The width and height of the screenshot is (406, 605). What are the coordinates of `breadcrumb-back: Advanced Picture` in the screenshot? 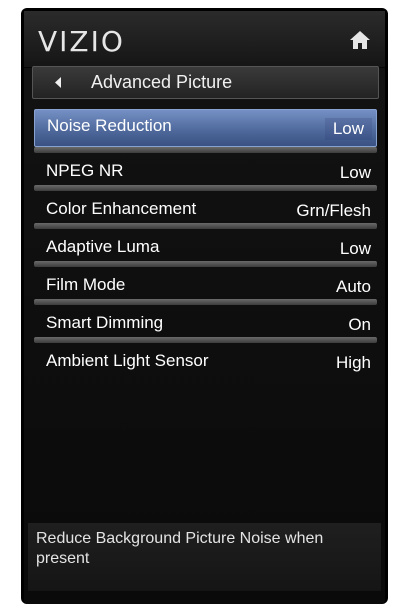 It's located at (205, 82).